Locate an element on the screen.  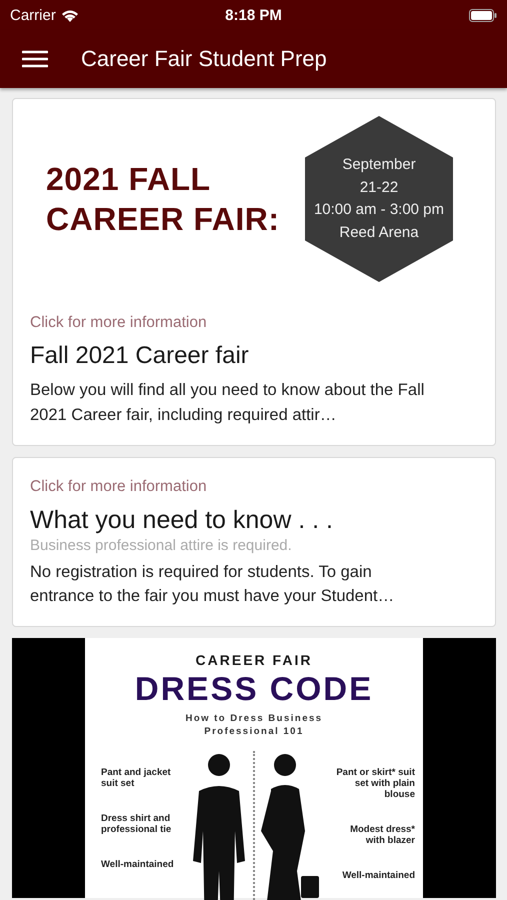
wifi-icon is located at coordinates (69, 15).